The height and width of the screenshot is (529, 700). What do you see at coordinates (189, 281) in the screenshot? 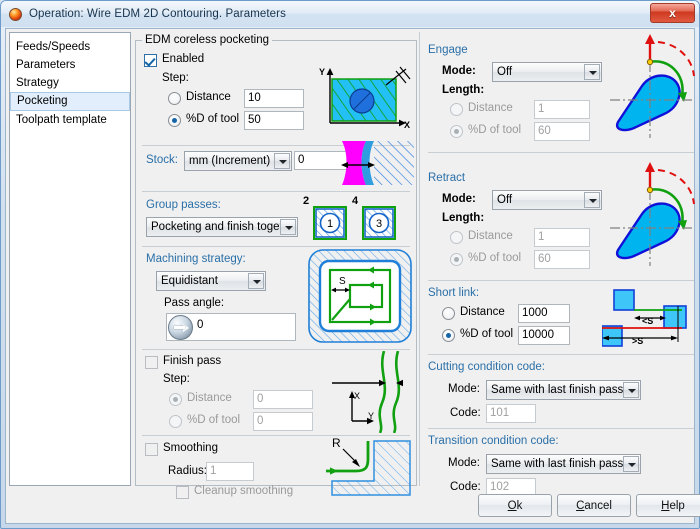
I see `machining-strategy-value: Equidistant` at bounding box center [189, 281].